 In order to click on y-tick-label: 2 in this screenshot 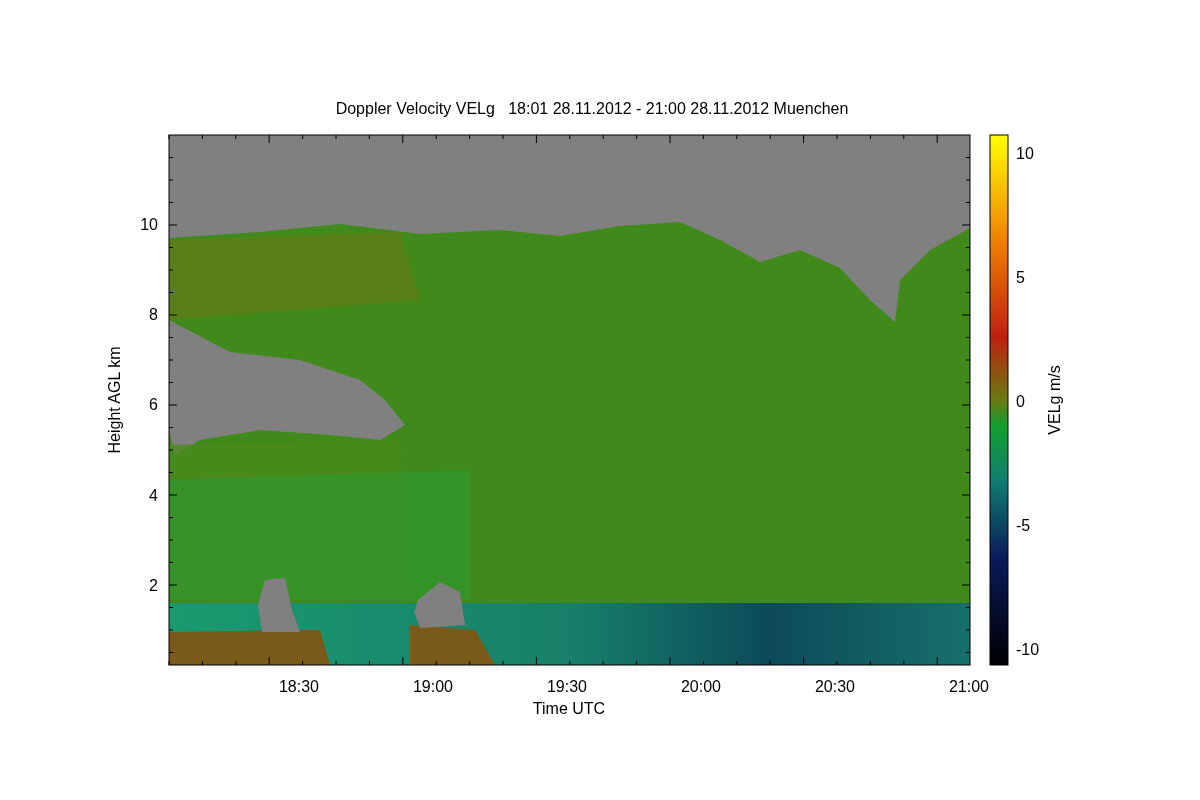, I will do `click(153, 585)`.